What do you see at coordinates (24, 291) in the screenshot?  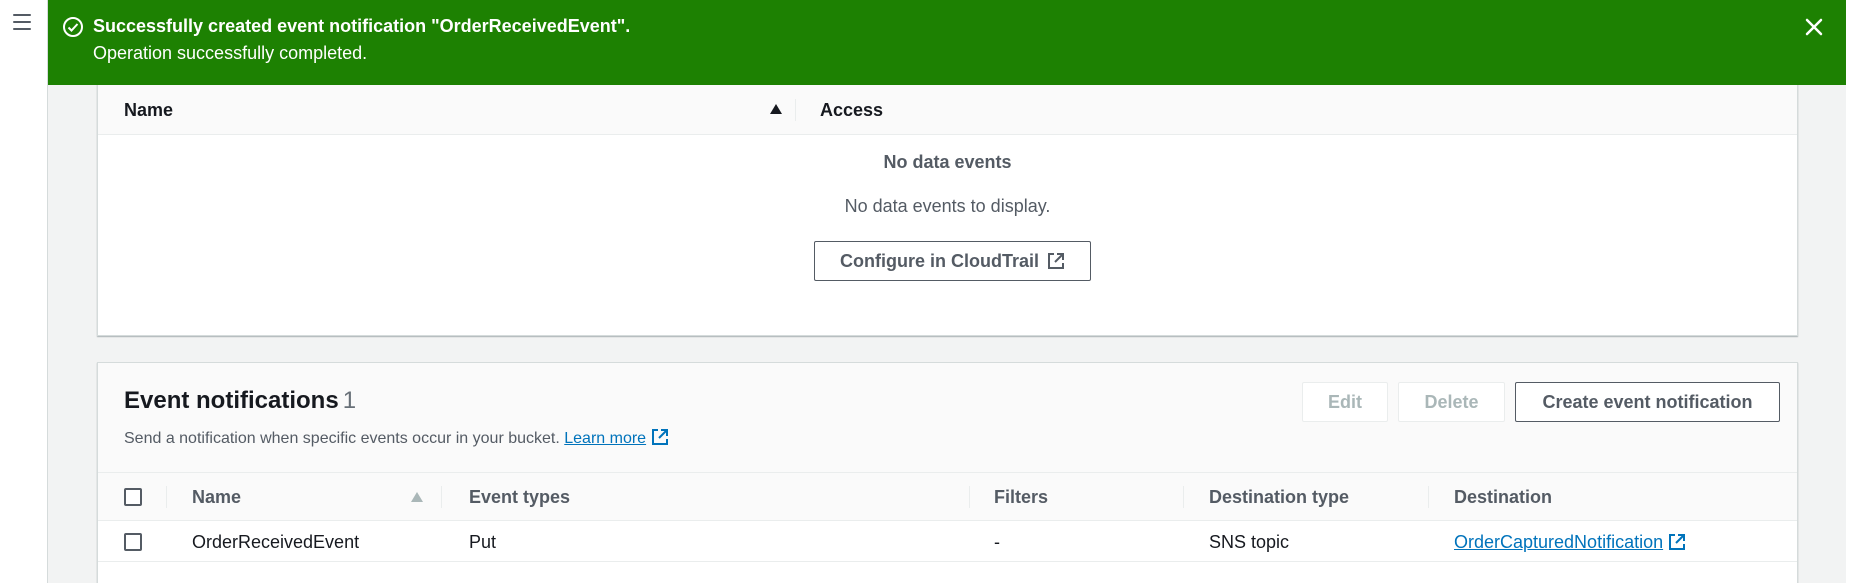 I see `side-navigation-rail` at bounding box center [24, 291].